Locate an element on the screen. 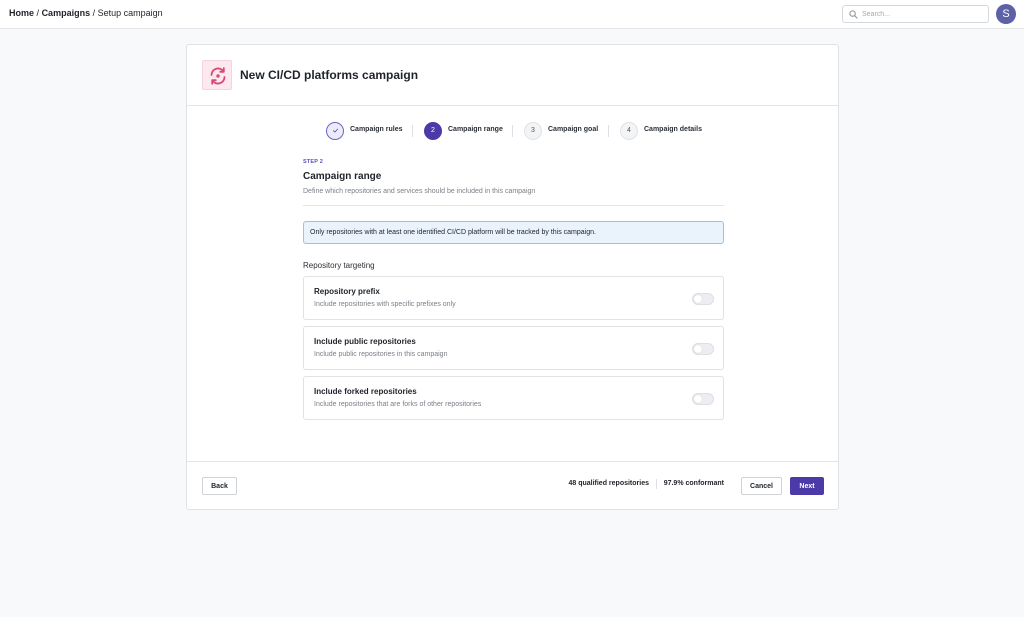  search-icon is located at coordinates (853, 14).